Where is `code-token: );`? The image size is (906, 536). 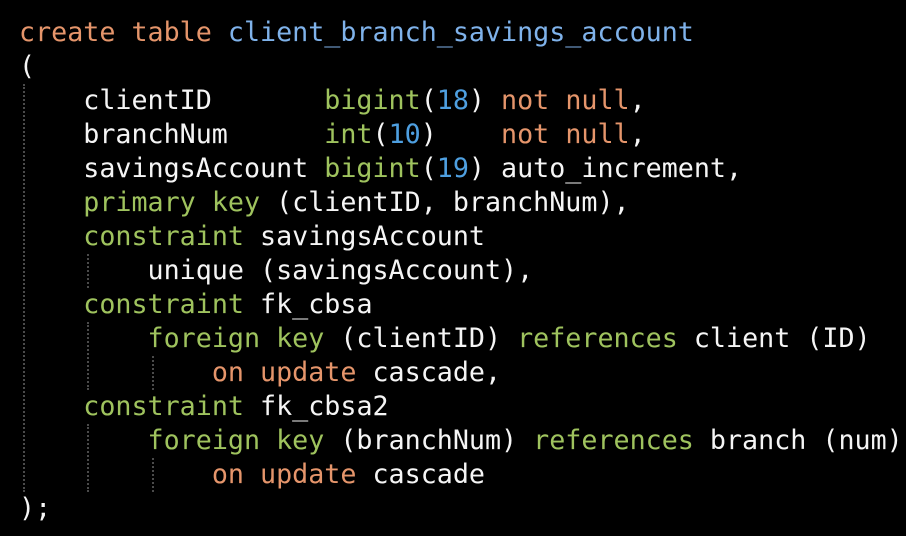
code-token: ); is located at coordinates (35, 508).